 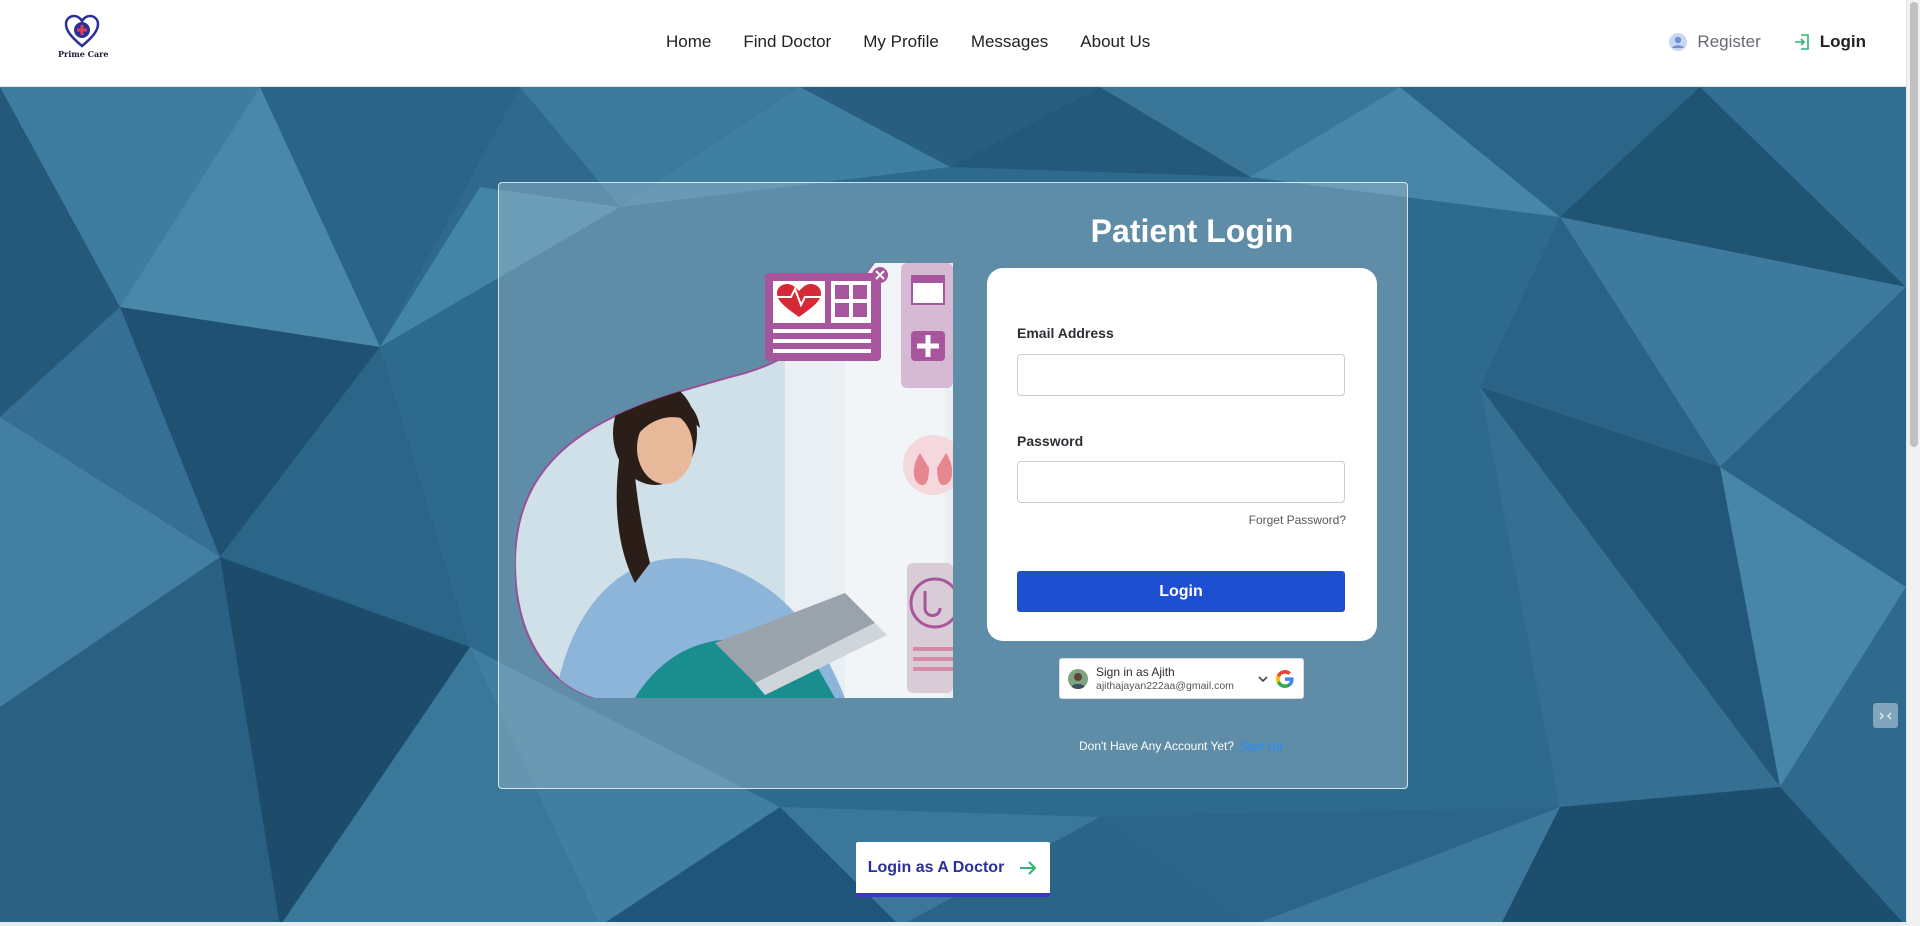 What do you see at coordinates (1192, 231) in the screenshot?
I see `page-title: Patient Login` at bounding box center [1192, 231].